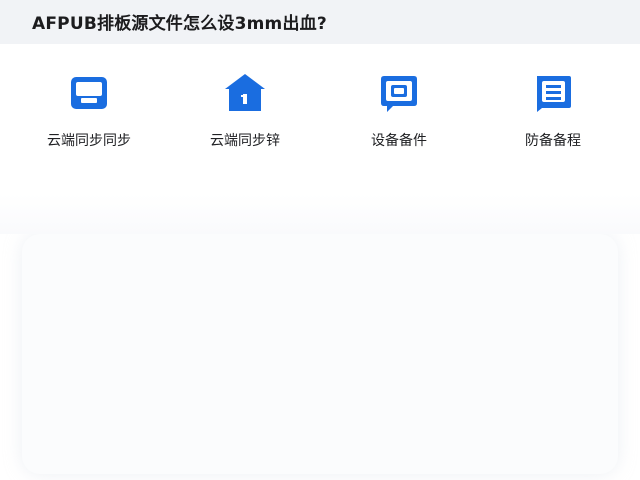  Describe the element at coordinates (553, 141) in the screenshot. I see `tile-label: 防备备程` at that location.